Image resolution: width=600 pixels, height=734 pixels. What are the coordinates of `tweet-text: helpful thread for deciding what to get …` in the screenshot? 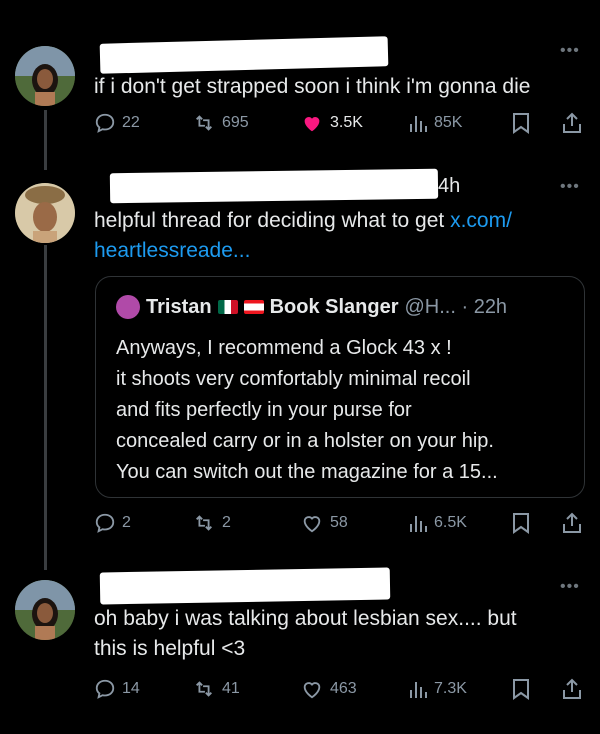 It's located at (303, 236).